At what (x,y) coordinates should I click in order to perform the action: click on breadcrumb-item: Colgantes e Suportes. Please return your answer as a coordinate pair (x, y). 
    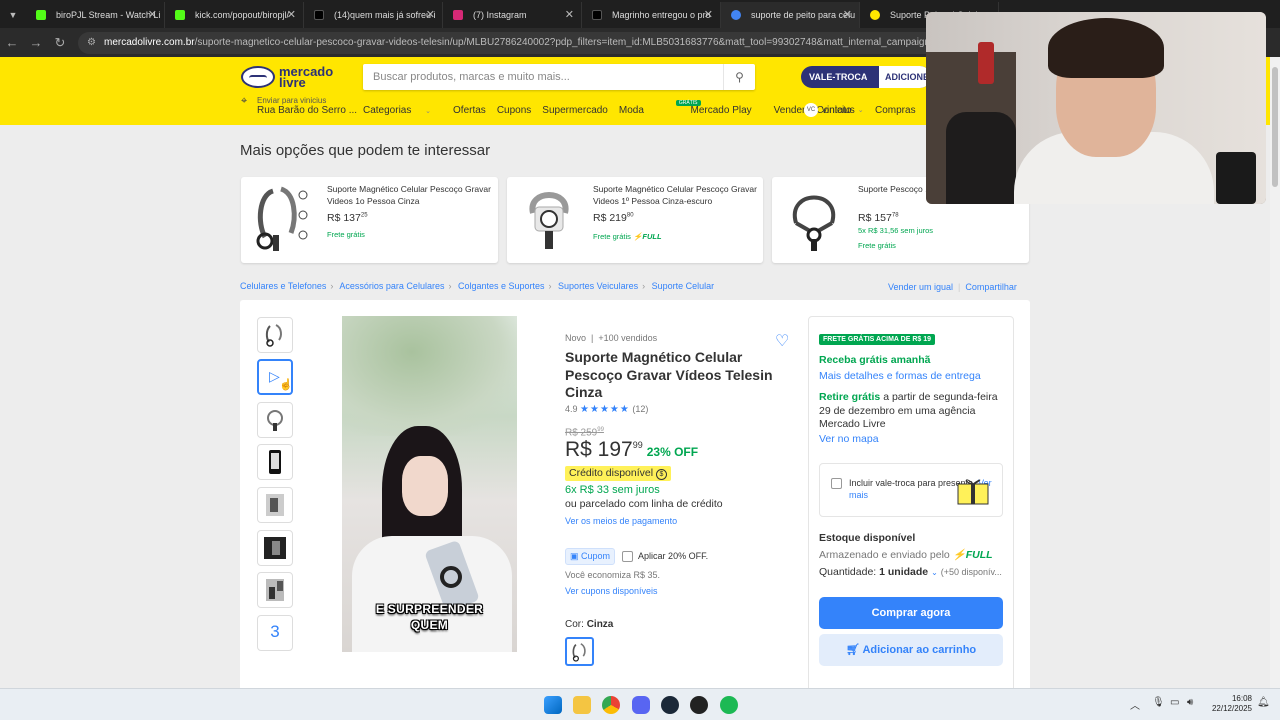
    Looking at the image, I should click on (501, 286).